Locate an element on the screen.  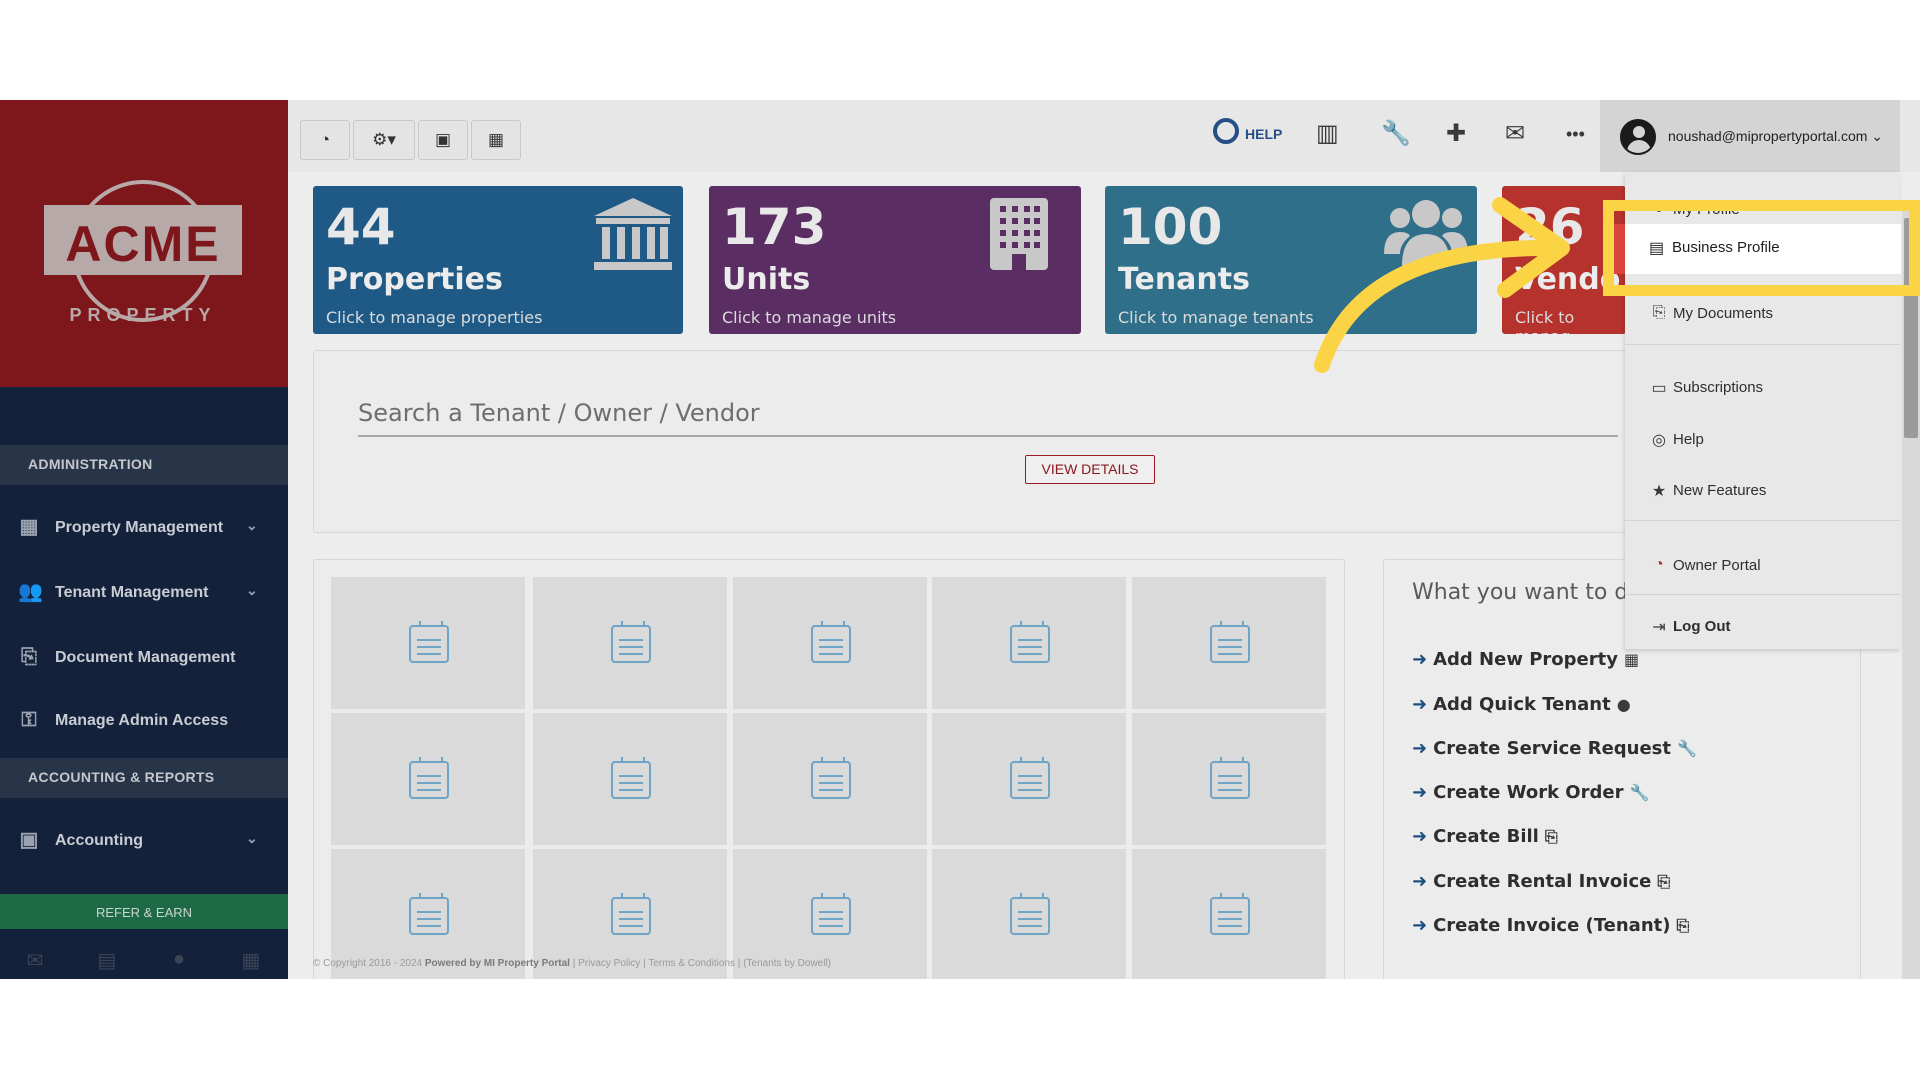
settings-dropdown-button: ⚙▾ is located at coordinates (384, 140).